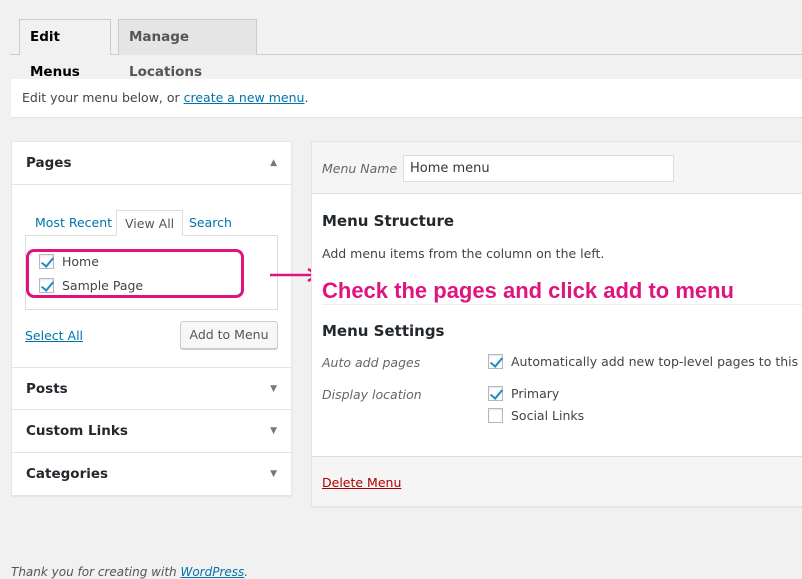 Image resolution: width=802 pixels, height=579 pixels. What do you see at coordinates (246, 572) in the screenshot?
I see `footer-suffix: .` at bounding box center [246, 572].